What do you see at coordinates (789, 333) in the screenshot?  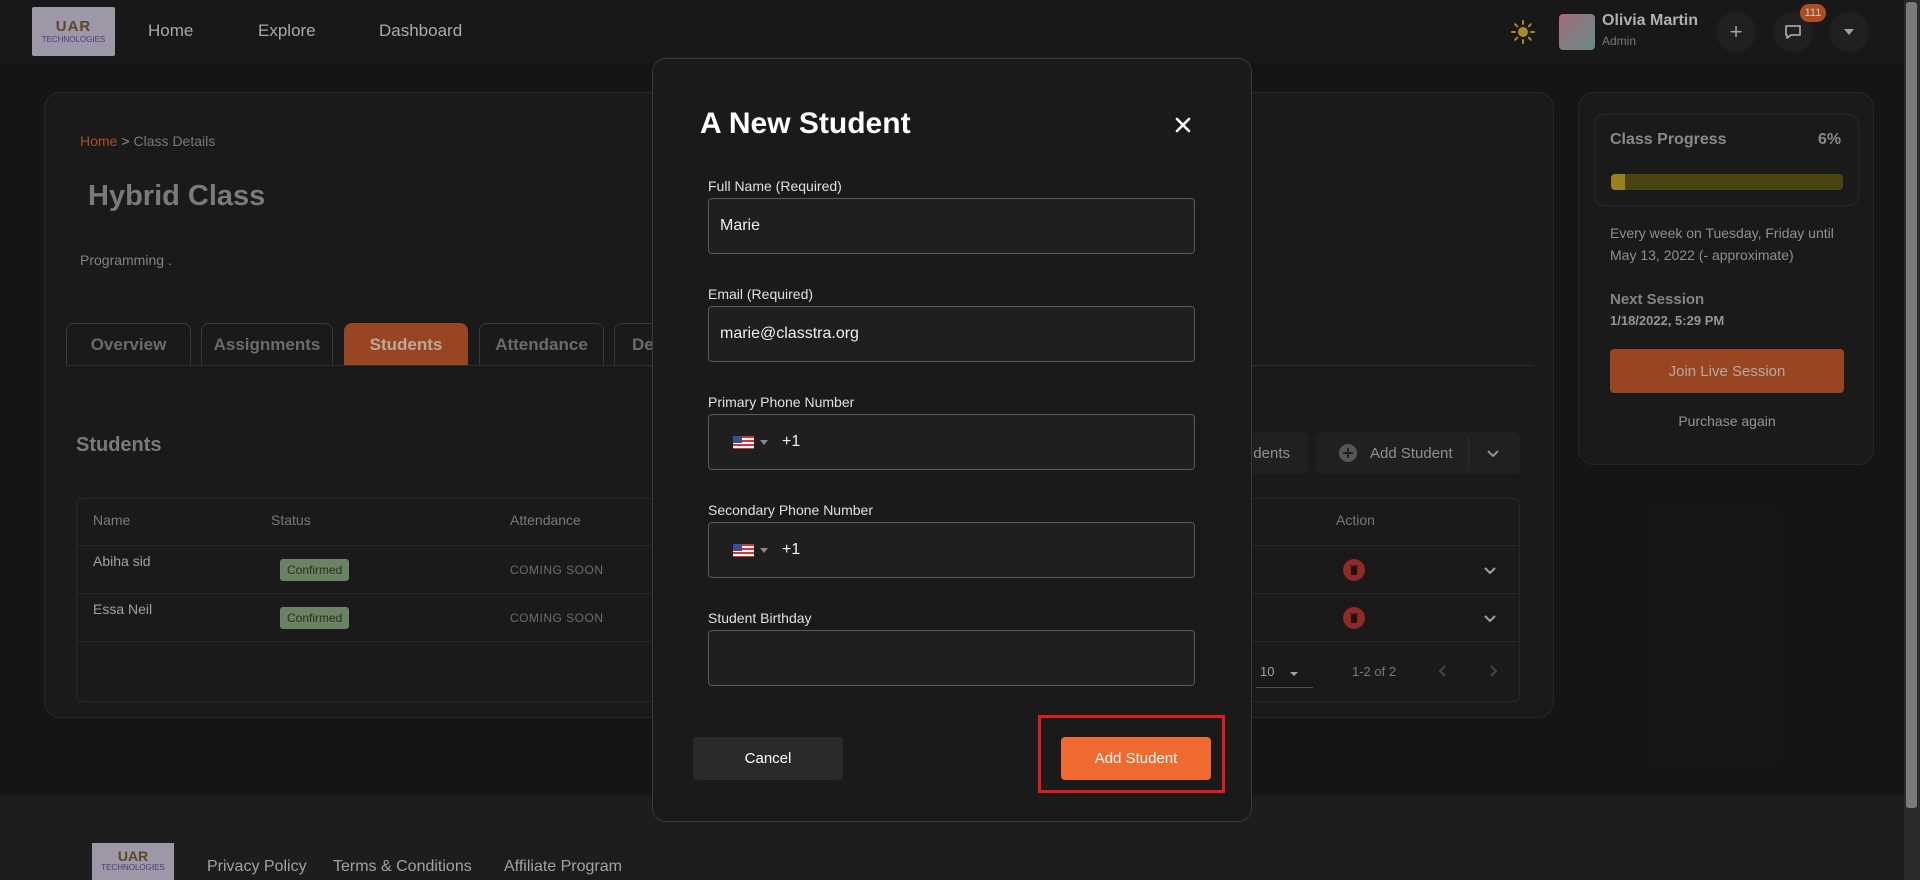 I see `email-value: marie@classtra.org` at bounding box center [789, 333].